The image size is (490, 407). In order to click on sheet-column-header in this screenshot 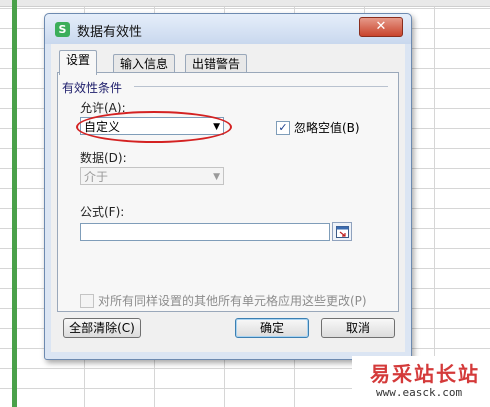, I will do `click(245, 3)`.